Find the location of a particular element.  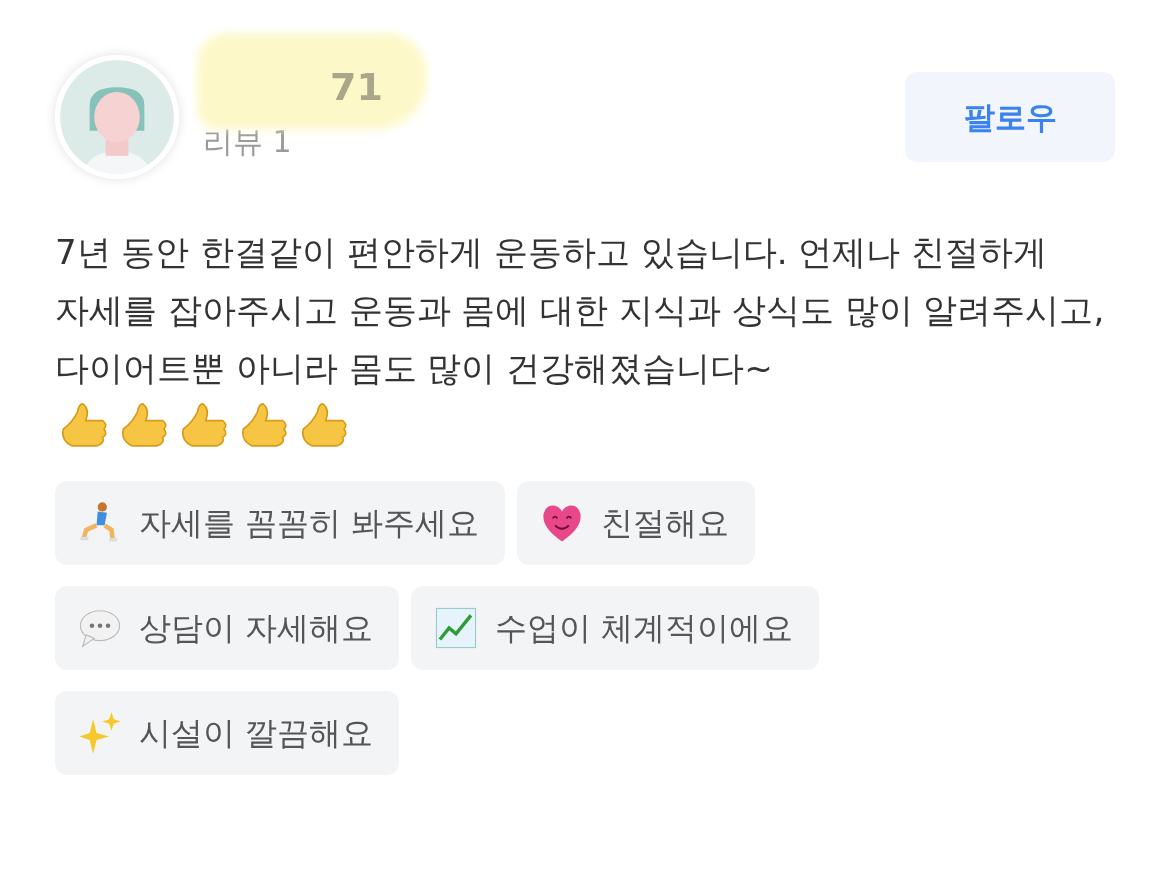

tag-label: 수업이 체계적이에요 is located at coordinates (644, 628).